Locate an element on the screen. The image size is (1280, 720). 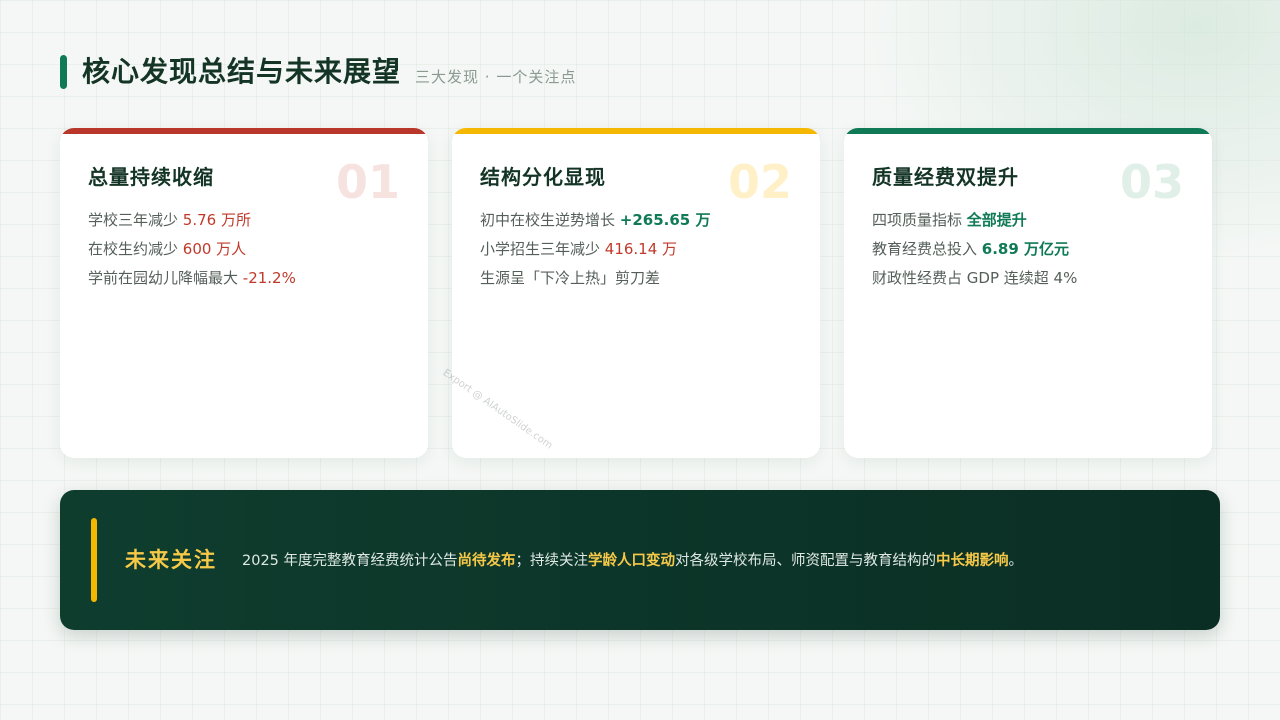
card-number: 03 is located at coordinates (1151, 182).